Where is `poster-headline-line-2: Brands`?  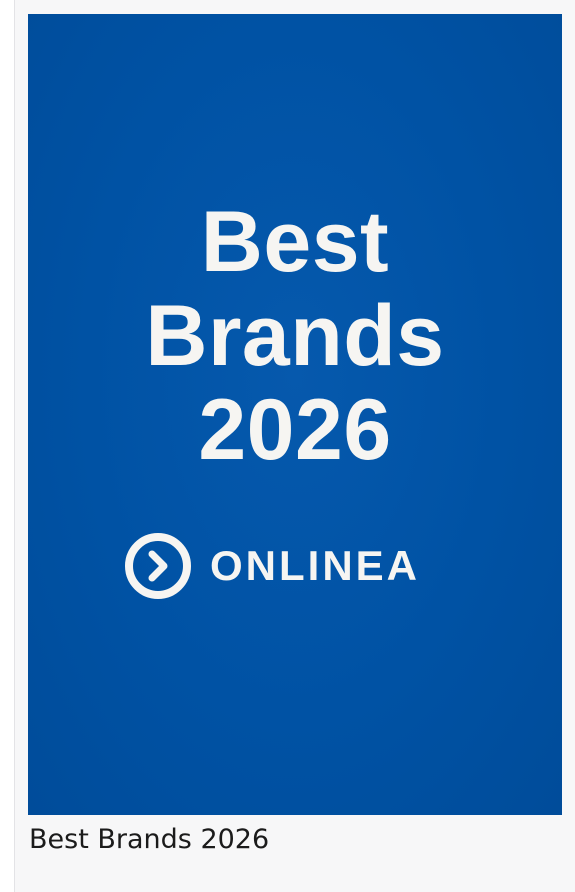 poster-headline-line-2: Brands is located at coordinates (295, 336).